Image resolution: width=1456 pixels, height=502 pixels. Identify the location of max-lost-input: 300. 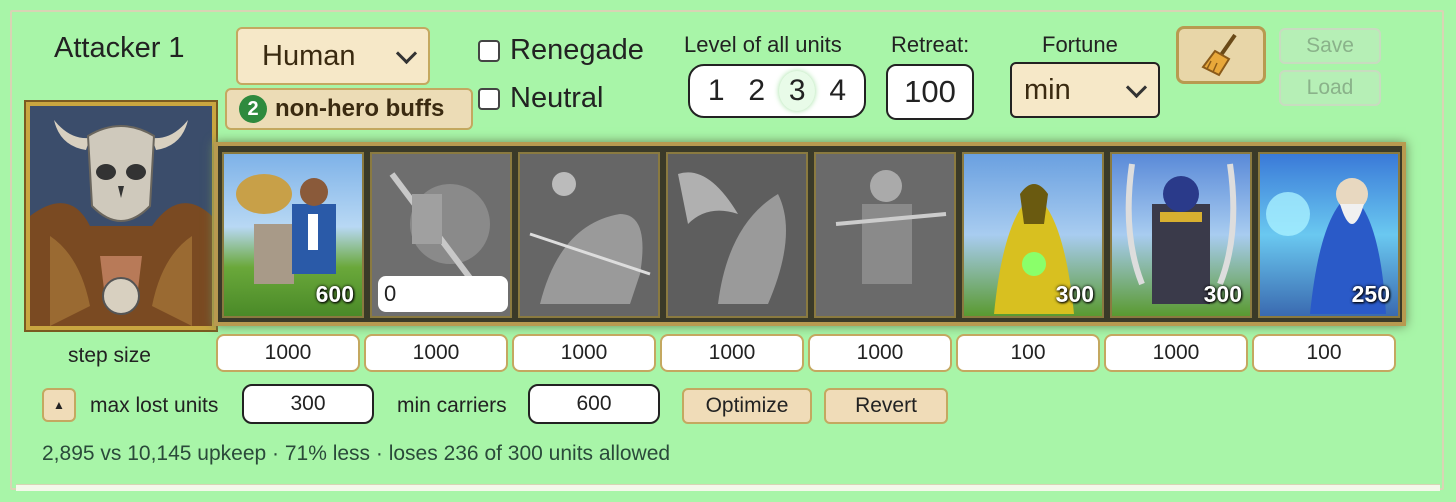
(308, 404).